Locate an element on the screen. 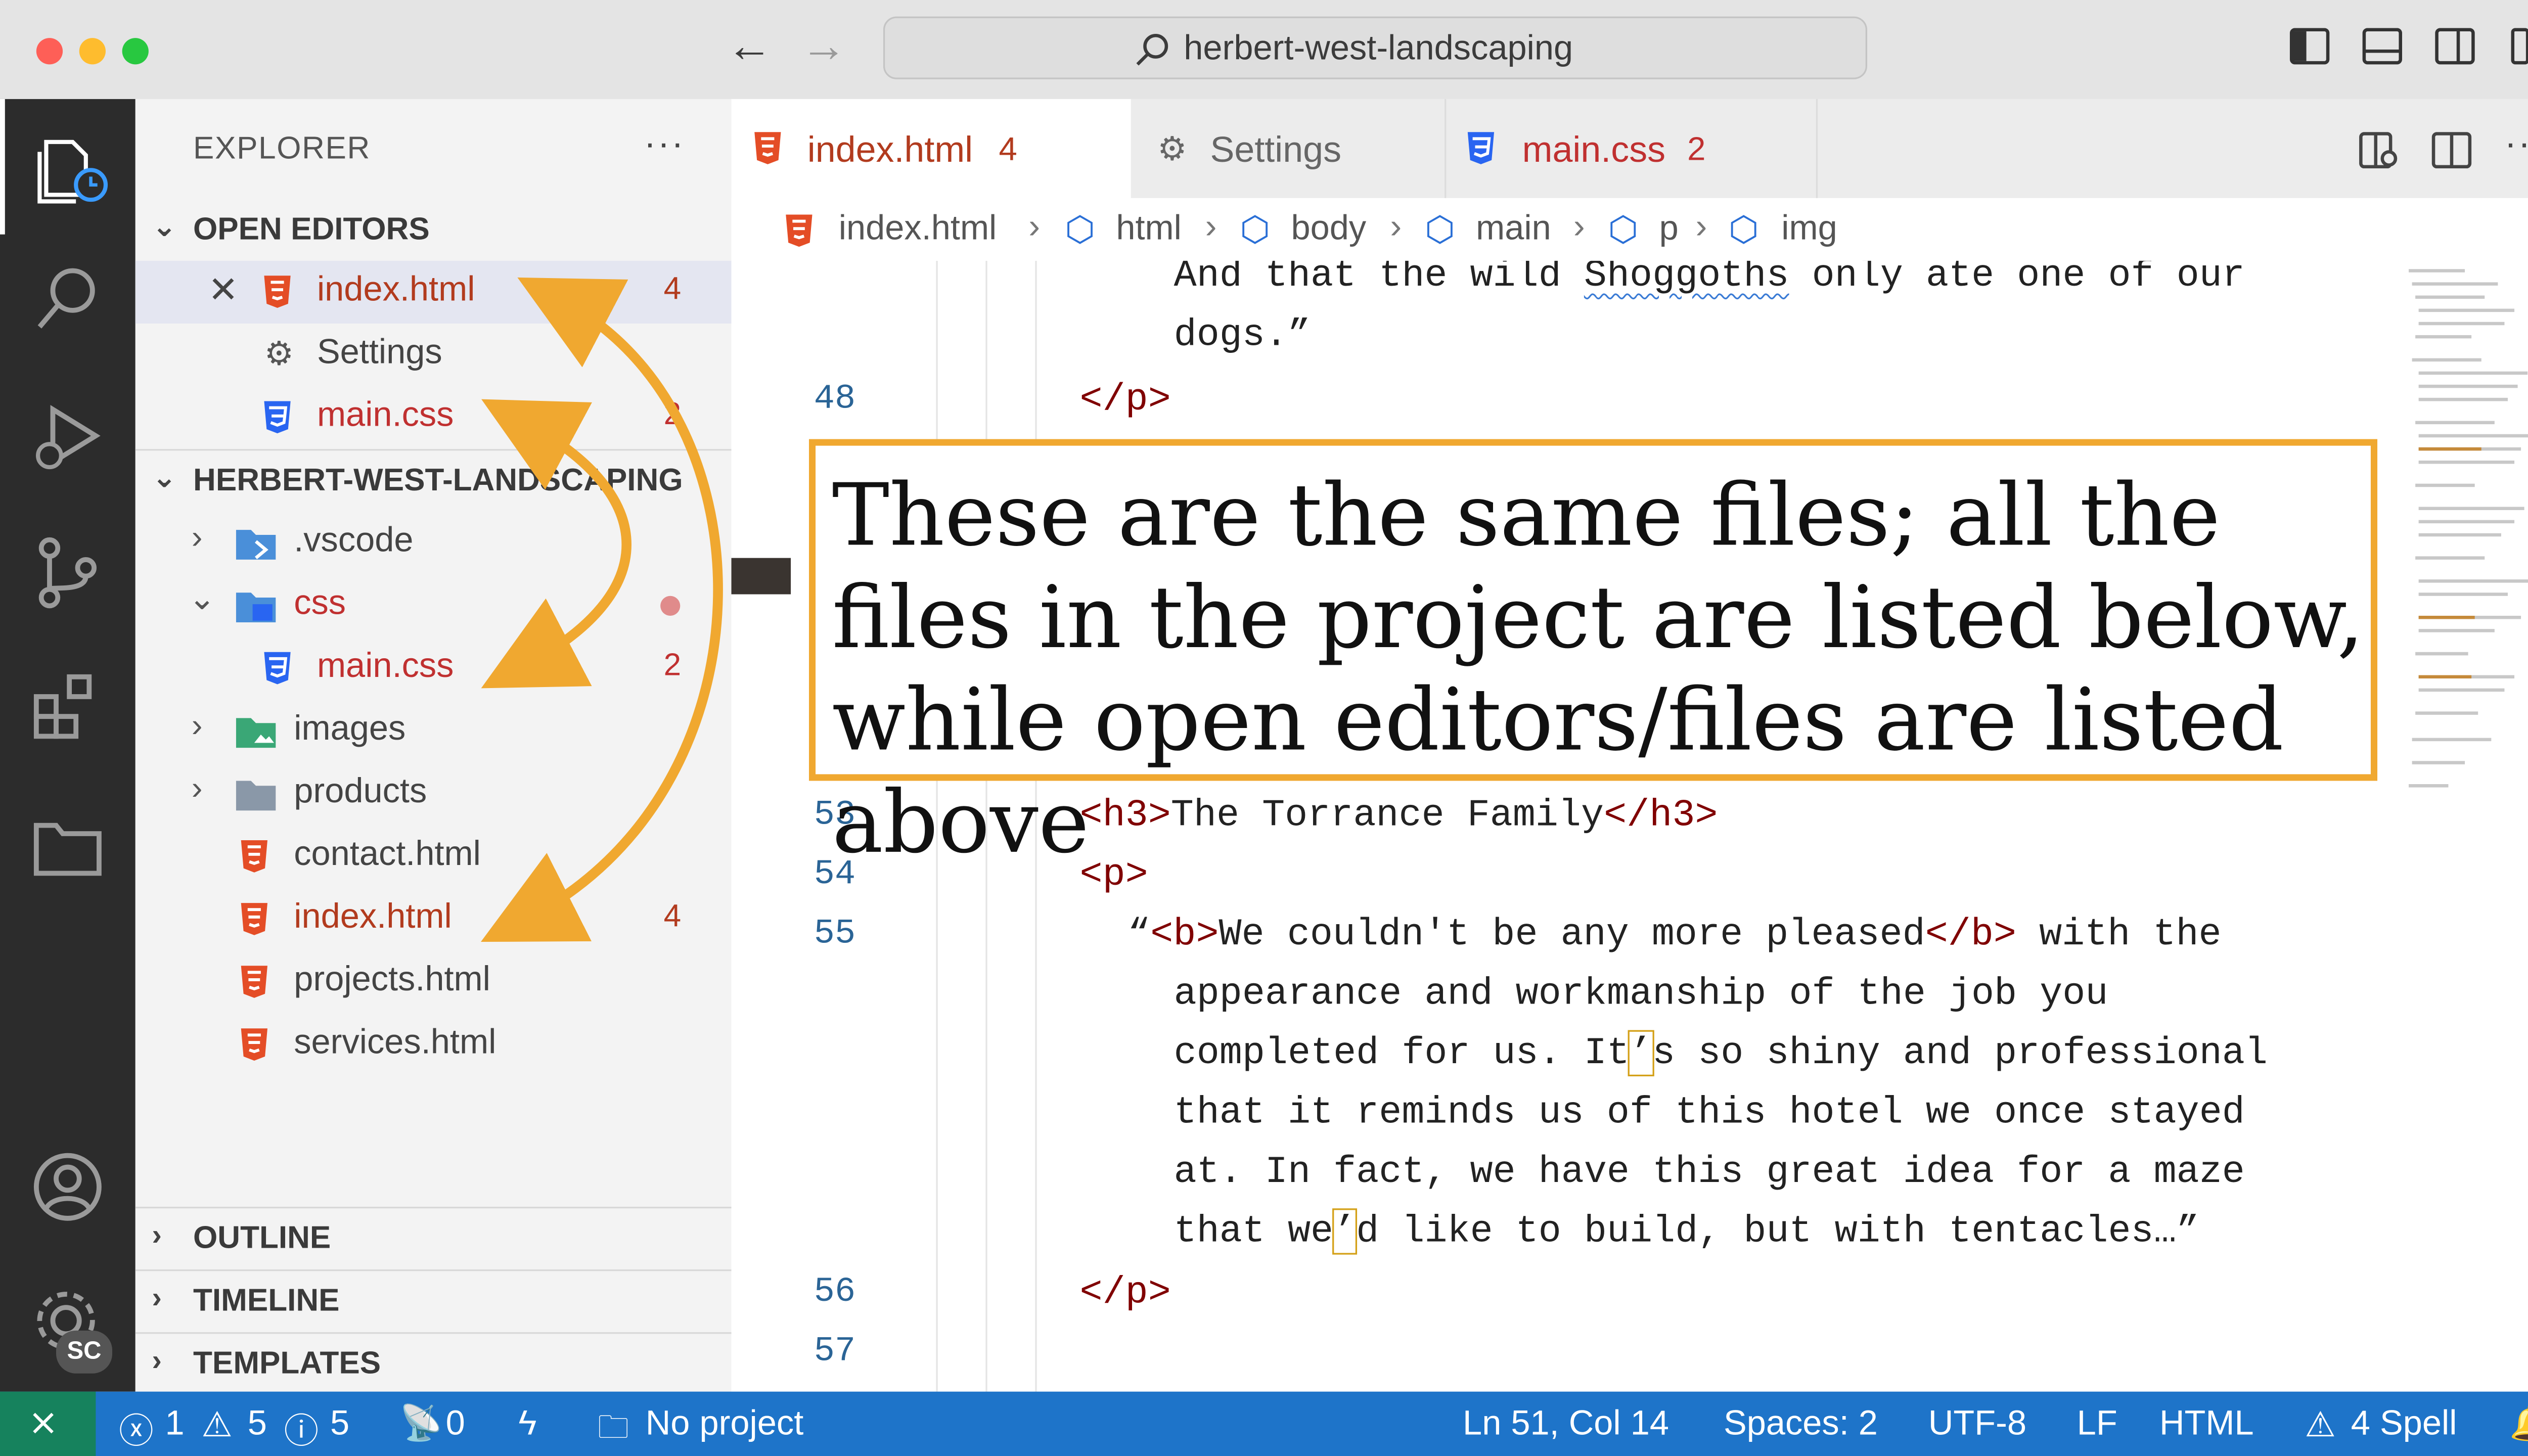 The height and width of the screenshot is (1456, 2528). info-count: 5 is located at coordinates (340, 1424).